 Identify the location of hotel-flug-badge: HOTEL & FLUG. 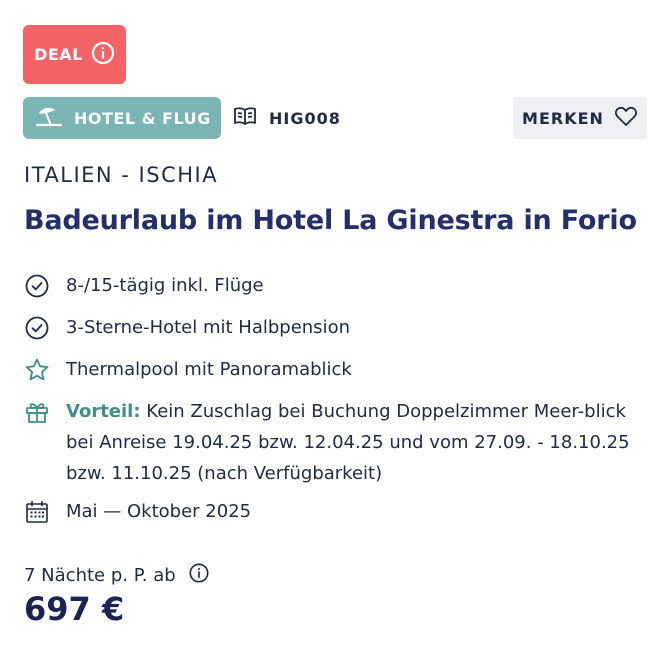
(122, 118).